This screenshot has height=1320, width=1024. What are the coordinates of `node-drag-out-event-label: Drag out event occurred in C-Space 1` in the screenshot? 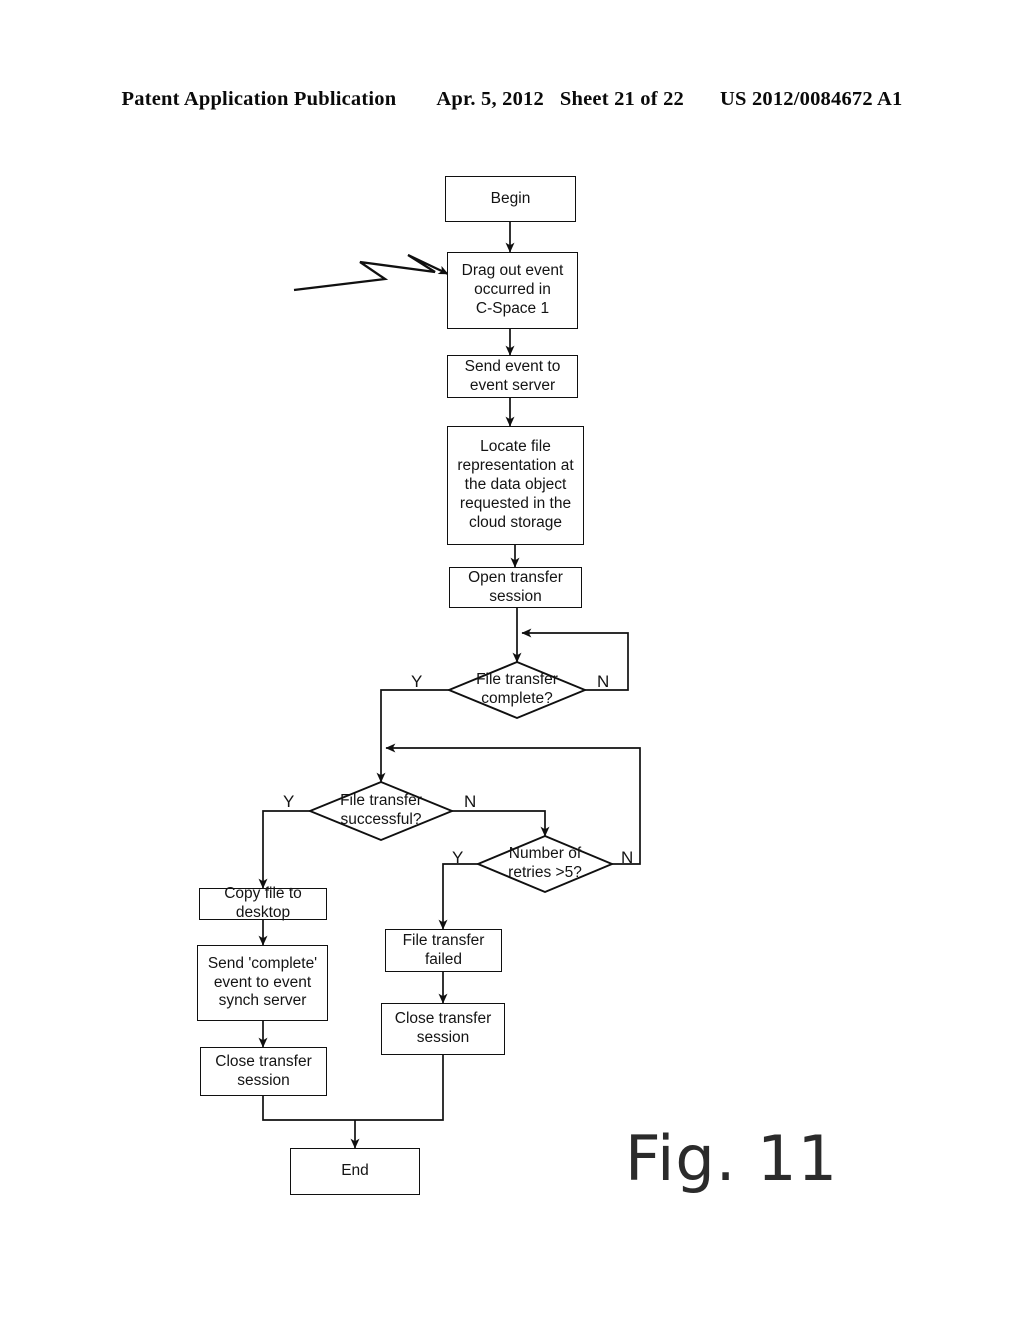 It's located at (512, 289).